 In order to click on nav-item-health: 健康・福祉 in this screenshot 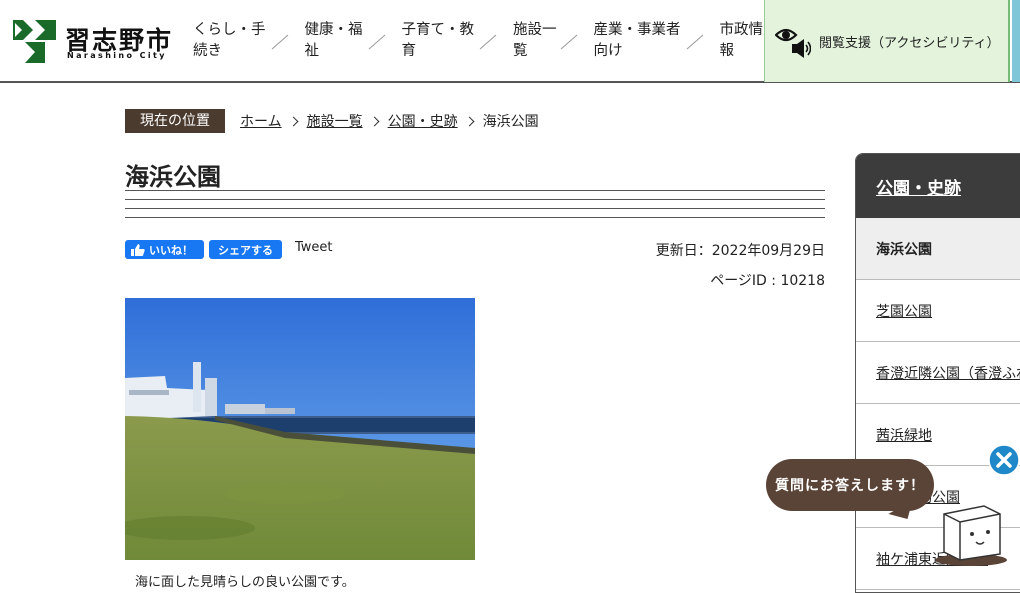, I will do `click(340, 40)`.